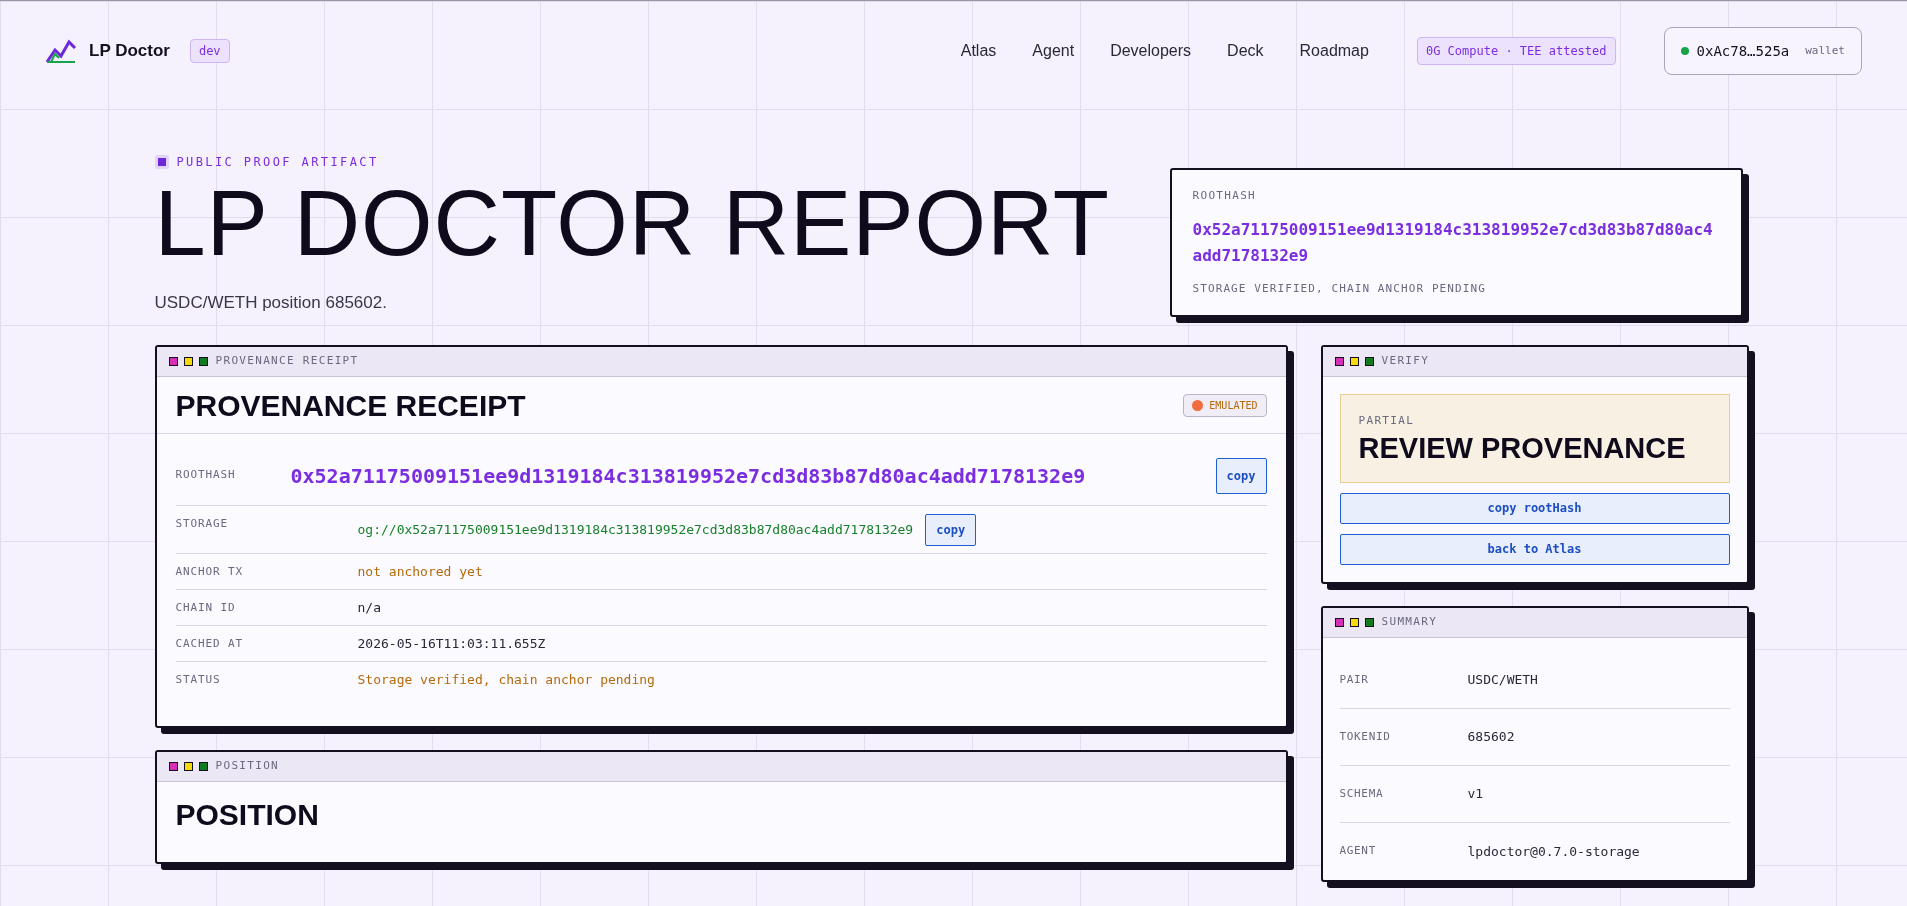  What do you see at coordinates (1453, 242) in the screenshot?
I see `roothash-value: 0x52a71175009151ee9d1319184c313819952e7cd3d83b87d80ac4add7178132e9` at bounding box center [1453, 242].